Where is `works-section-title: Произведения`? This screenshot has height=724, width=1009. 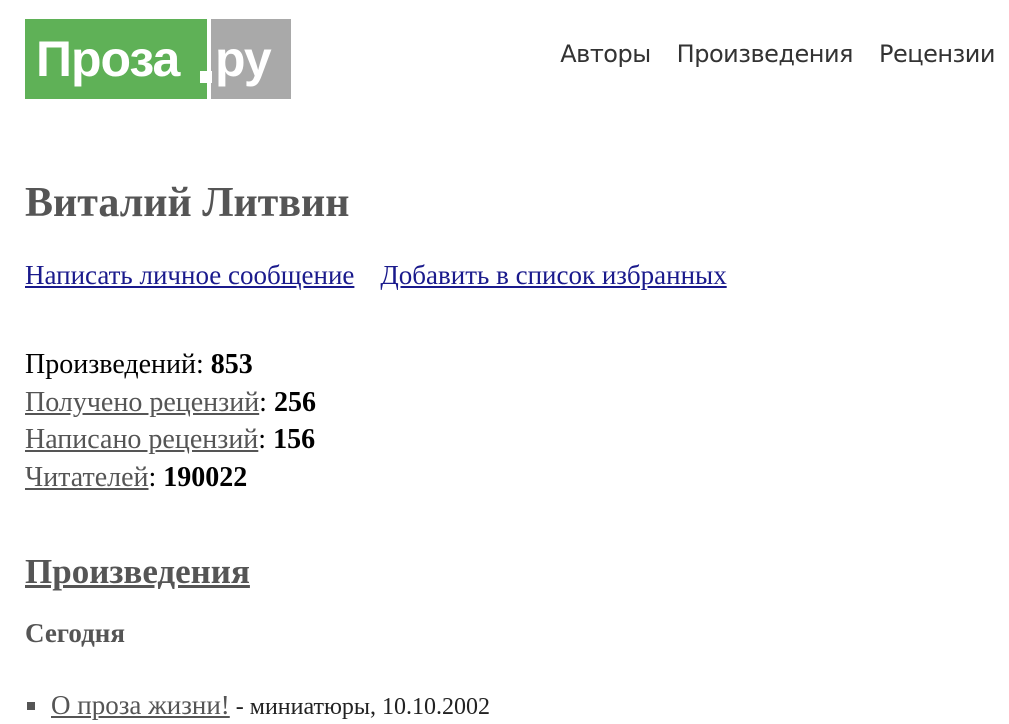 works-section-title: Произведения is located at coordinates (505, 572).